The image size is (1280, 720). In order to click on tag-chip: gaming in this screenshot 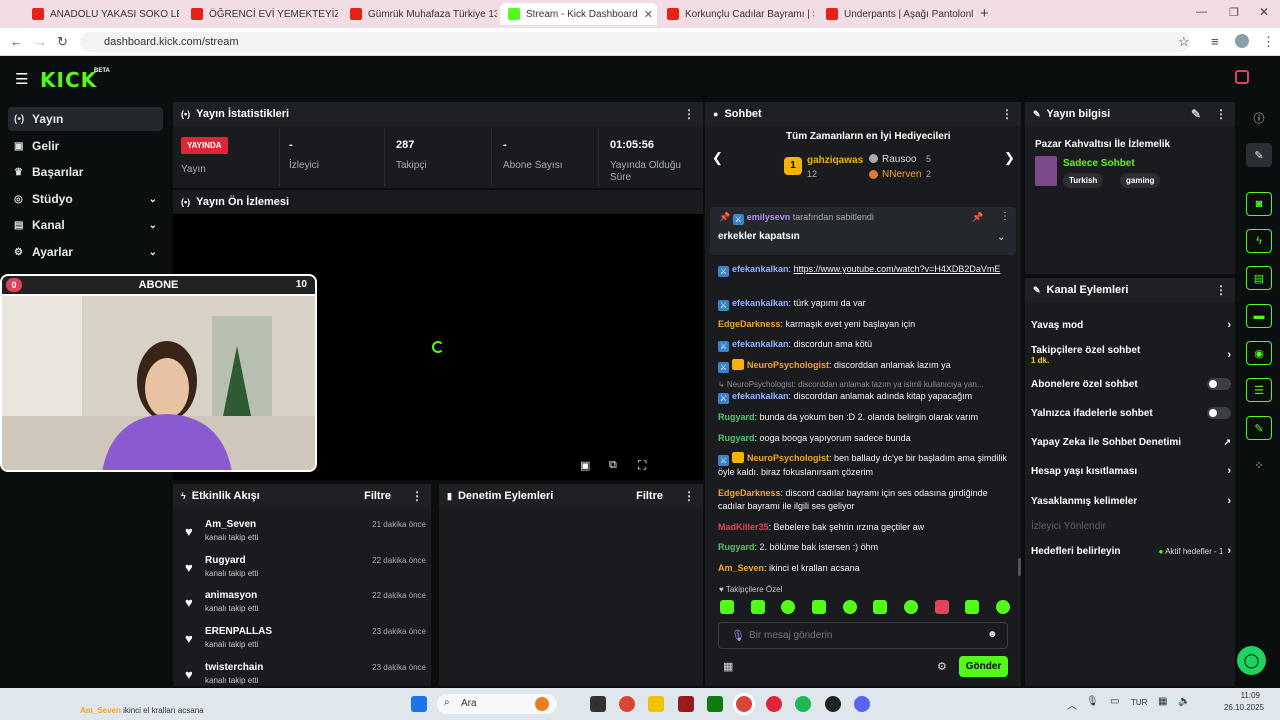, I will do `click(1140, 180)`.